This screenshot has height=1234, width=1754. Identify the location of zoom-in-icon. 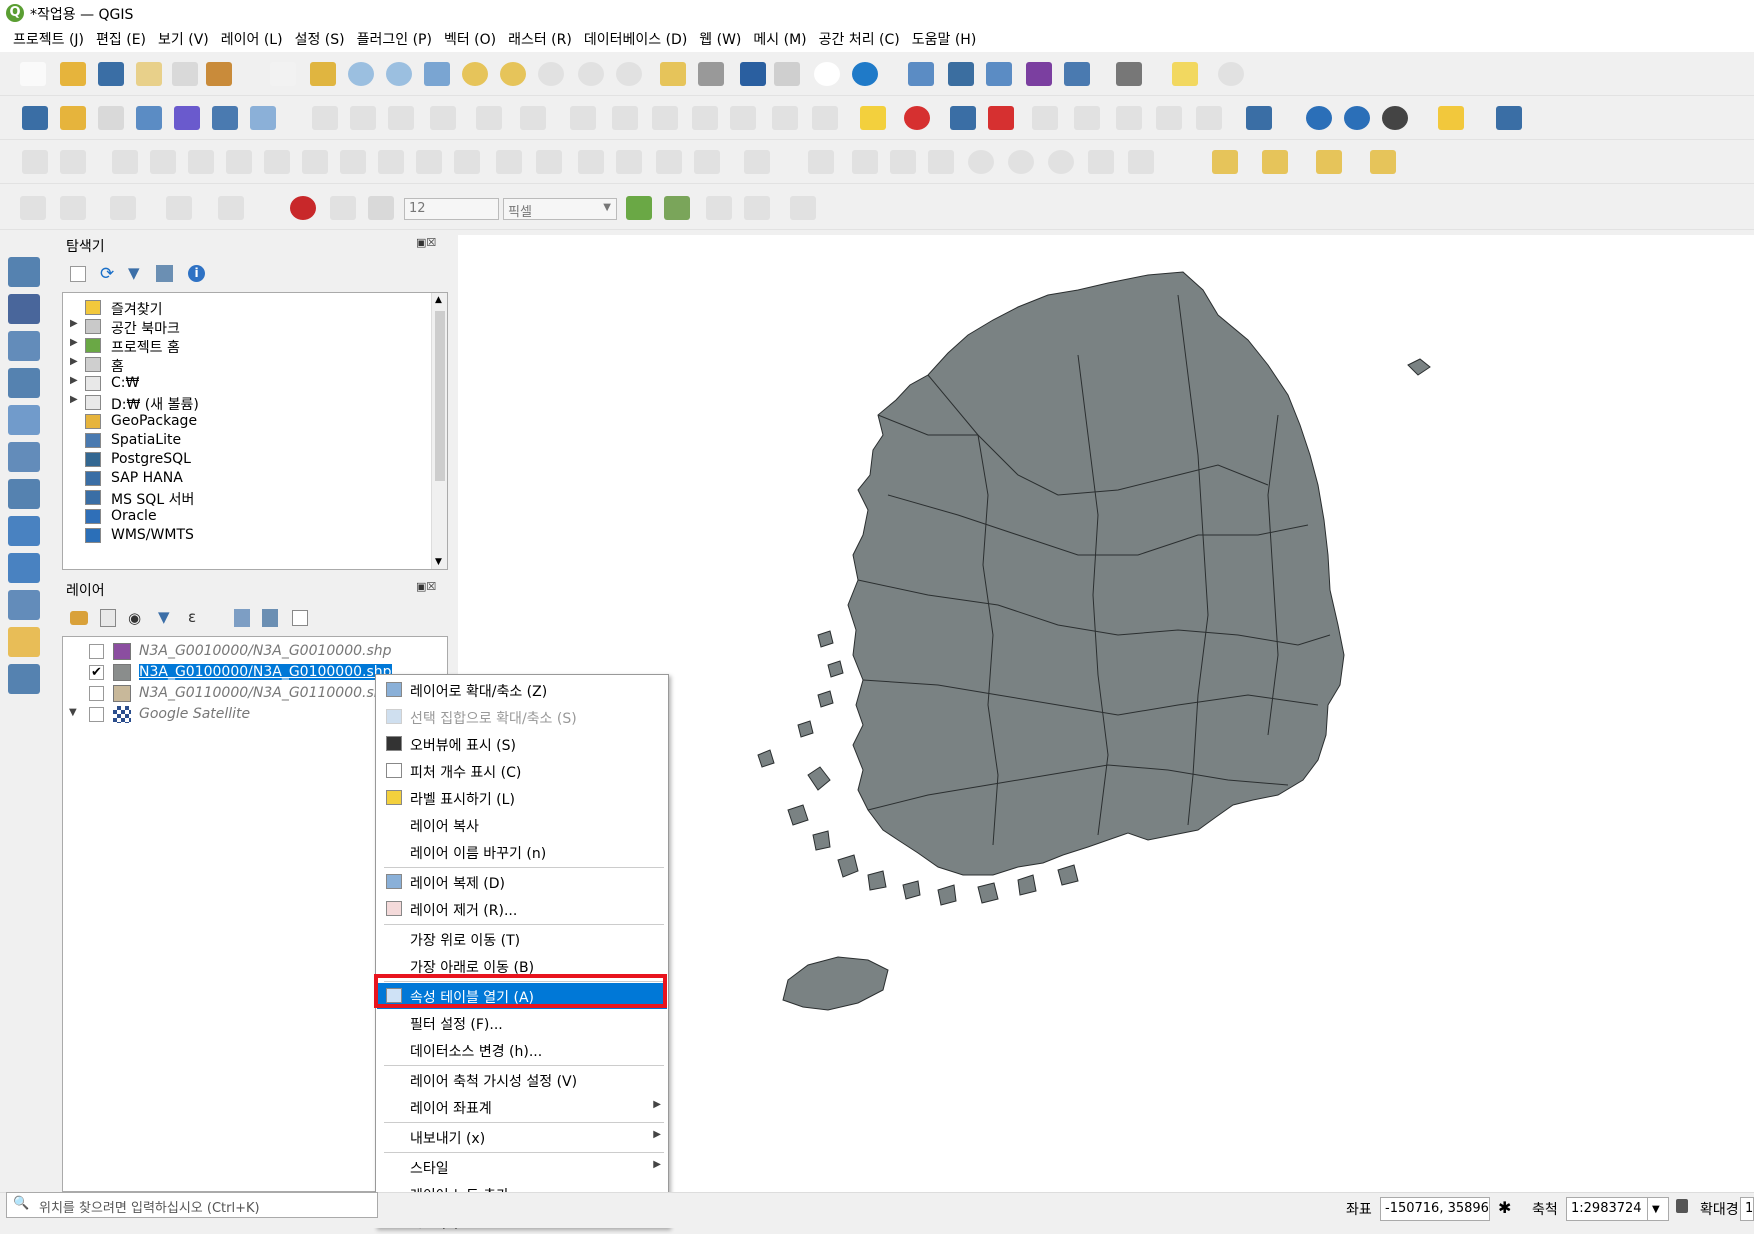
(361, 74).